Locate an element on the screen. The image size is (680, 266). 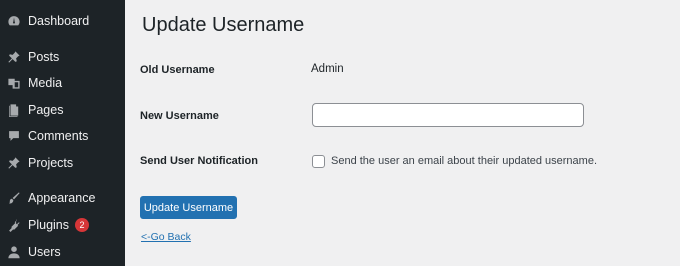
comment-icon is located at coordinates (14, 136).